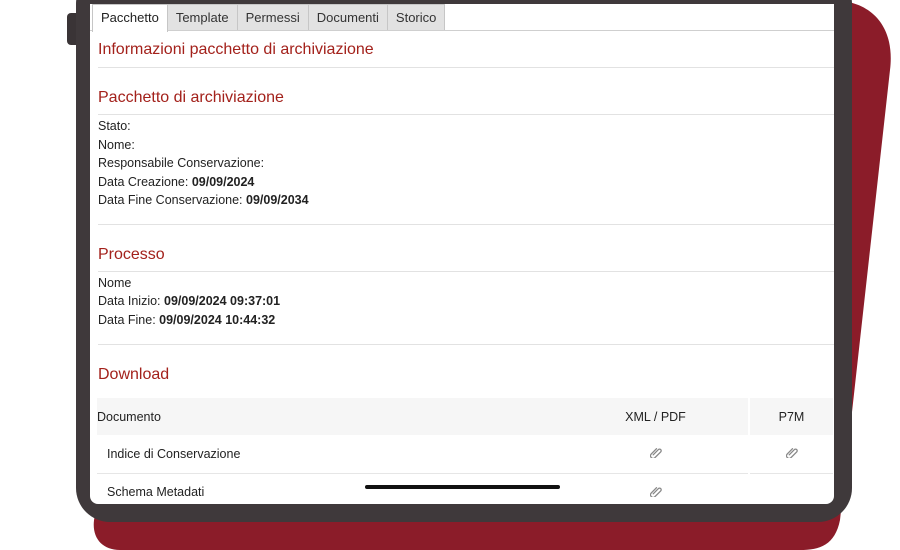  Describe the element at coordinates (176, 181) in the screenshot. I see `field-data-creazione: Data Creazione: 09/09/2024` at that location.